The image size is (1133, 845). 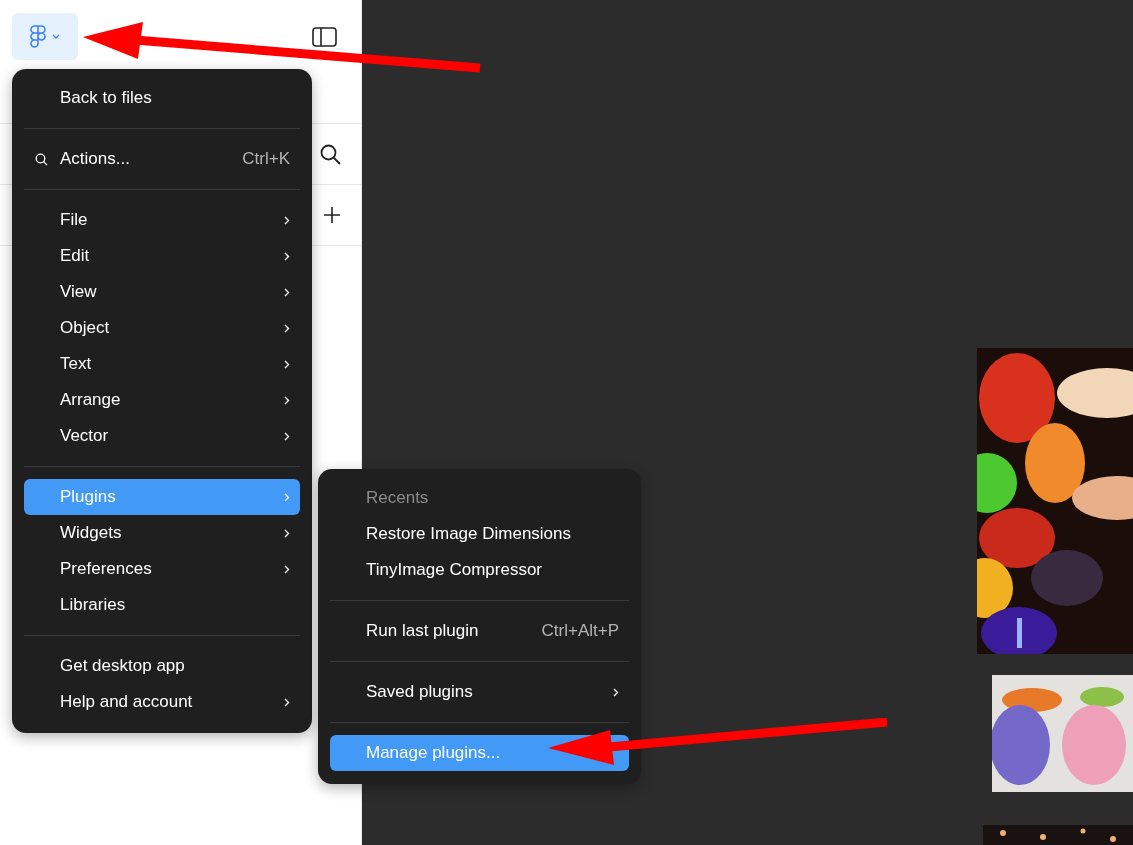 I want to click on menu-item: Libraries, so click(x=162, y=605).